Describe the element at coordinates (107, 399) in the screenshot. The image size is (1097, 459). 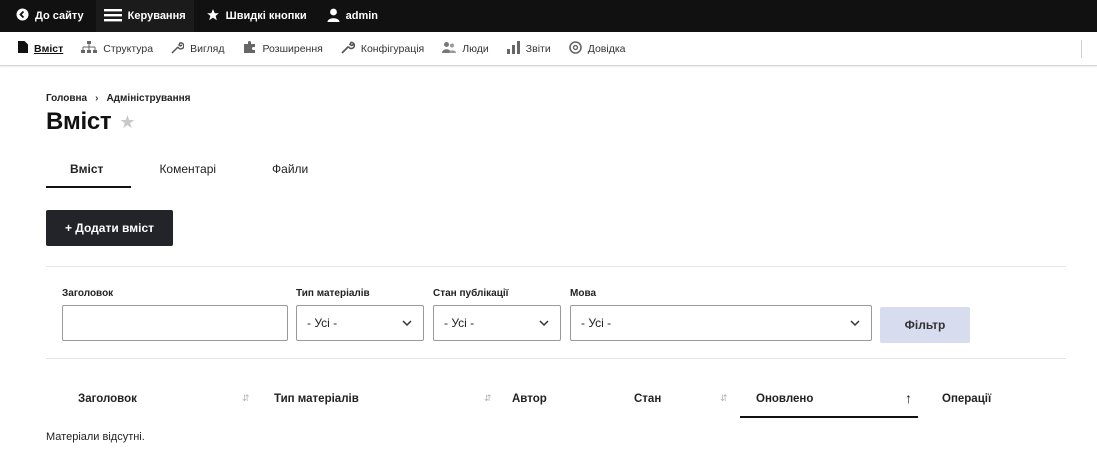
I see `column-header-title: Заголовок` at that location.